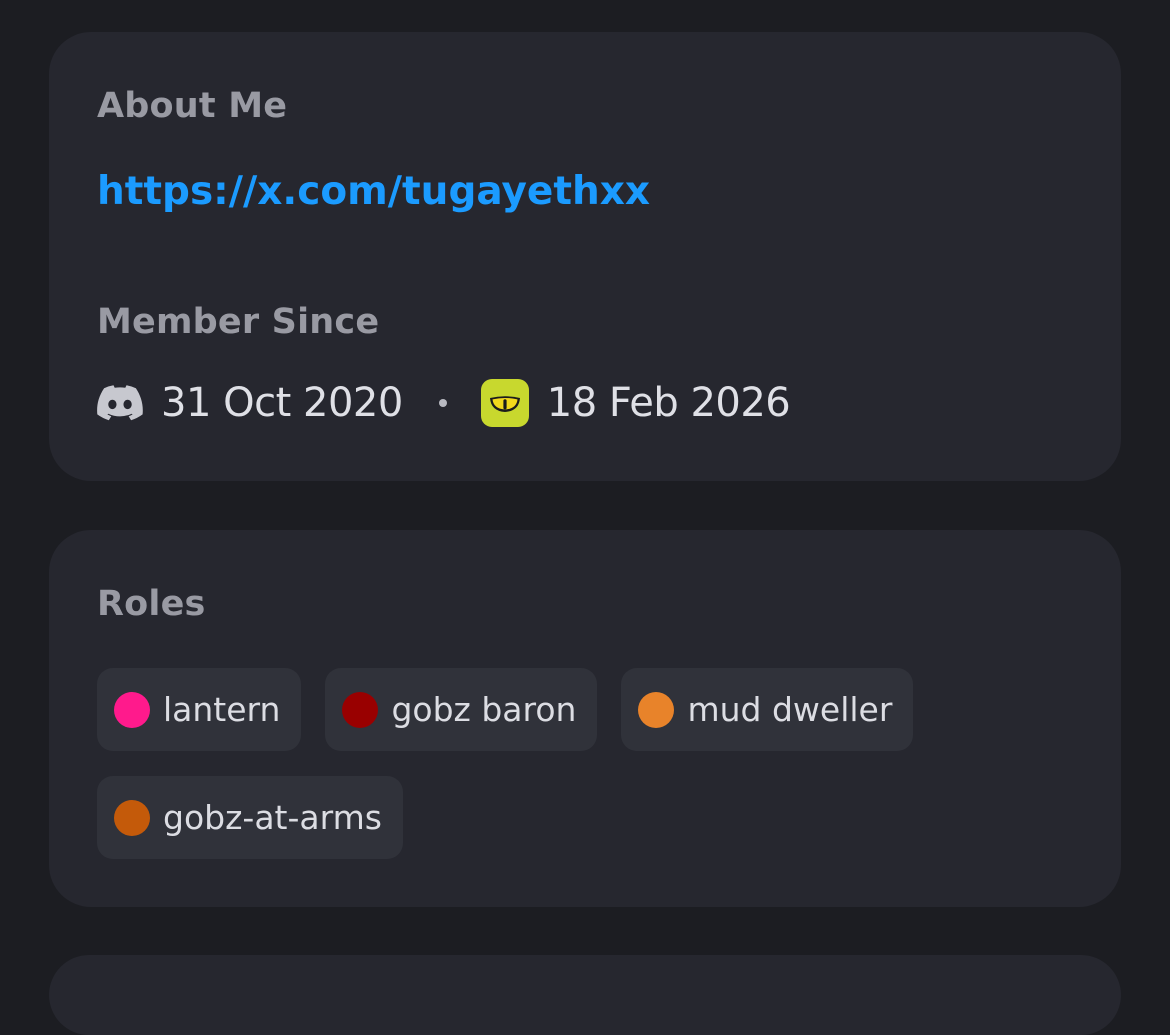 The height and width of the screenshot is (1035, 1170). Describe the element at coordinates (585, 995) in the screenshot. I see `next-card` at that location.